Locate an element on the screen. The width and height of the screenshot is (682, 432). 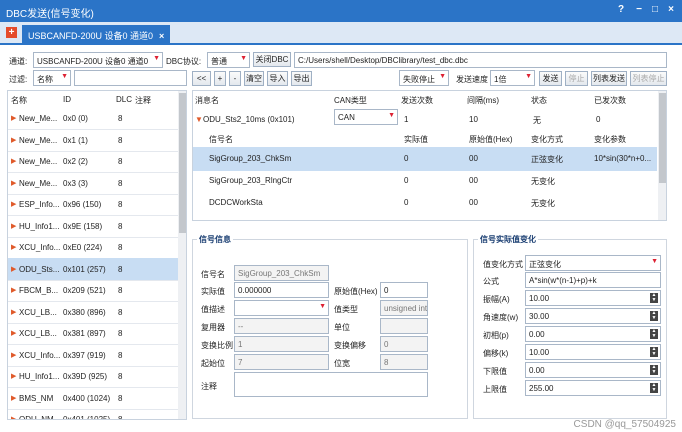
close-dbc-button: 关闭DBC is located at coordinates (272, 59).